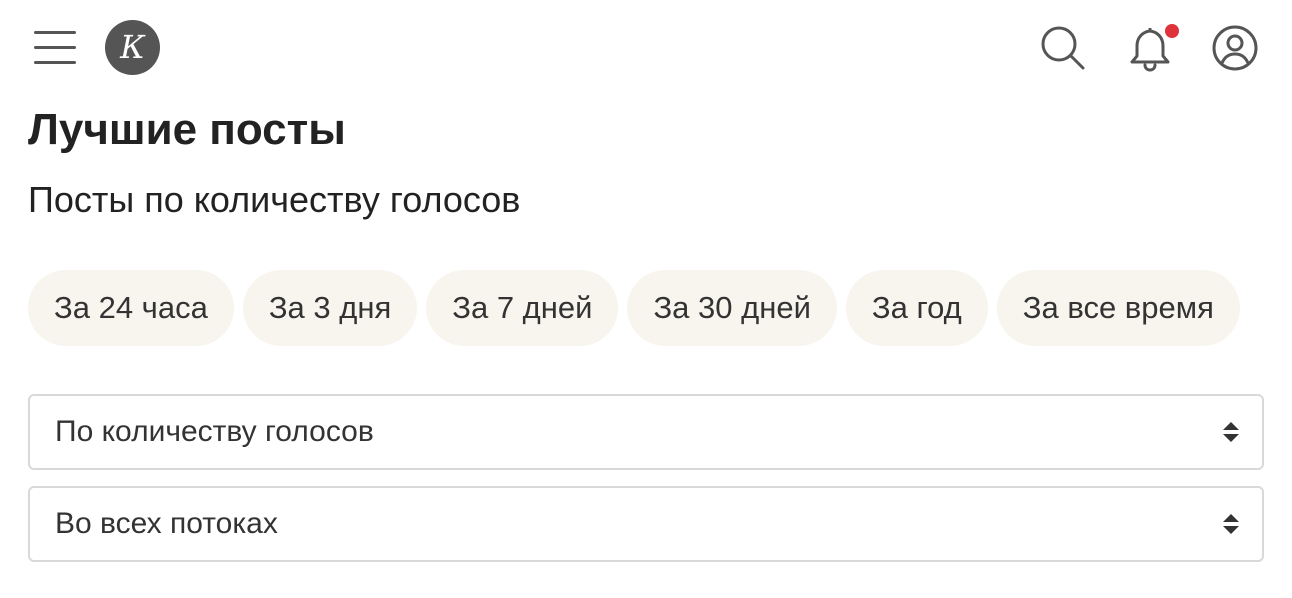 The width and height of the screenshot is (1292, 598). I want to click on filter-all-time: За все время, so click(1118, 308).